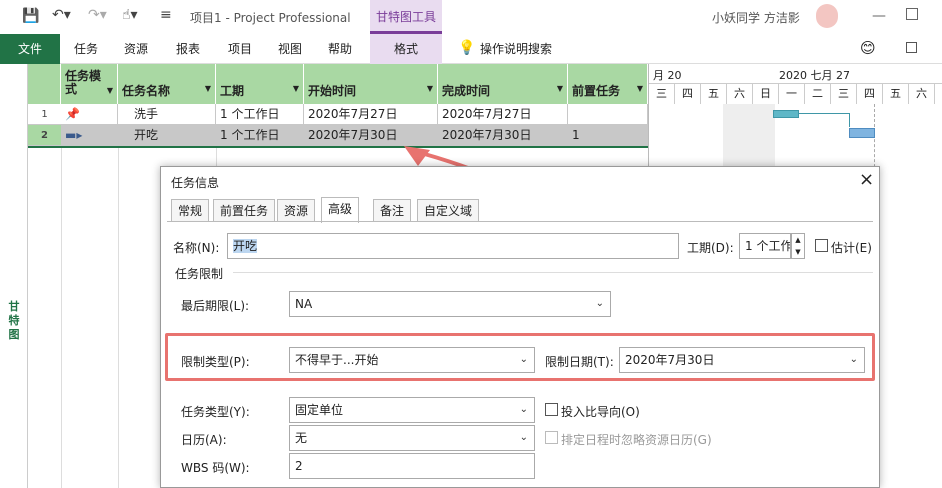 The width and height of the screenshot is (942, 488). Describe the element at coordinates (412, 410) in the screenshot. I see `task-type-select: 固定单位 ⌄` at that location.